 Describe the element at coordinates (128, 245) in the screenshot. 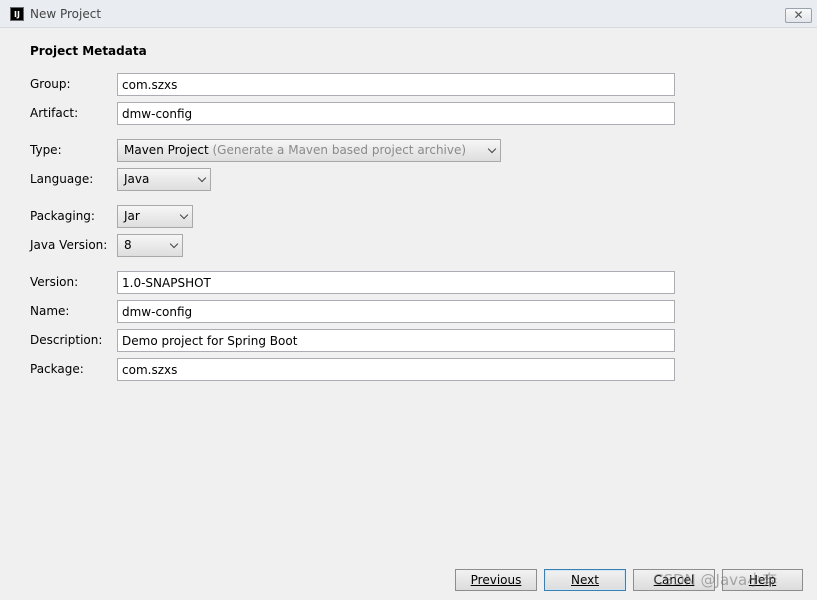

I see `java-version-value: 8` at that location.